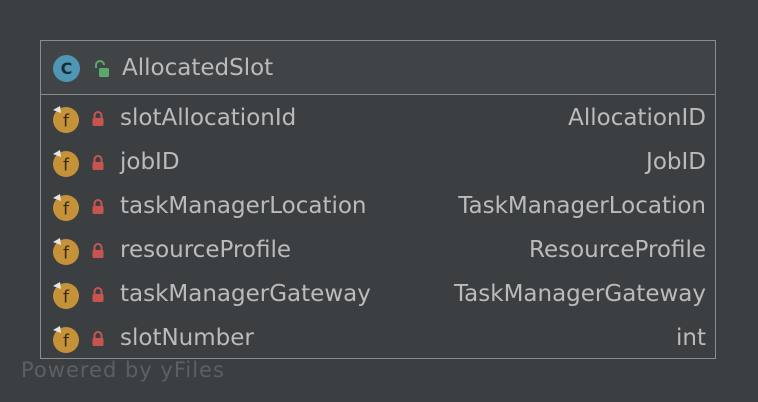 The height and width of the screenshot is (402, 758). What do you see at coordinates (582, 206) in the screenshot?
I see `field-type: TaskManagerLocation` at bounding box center [582, 206].